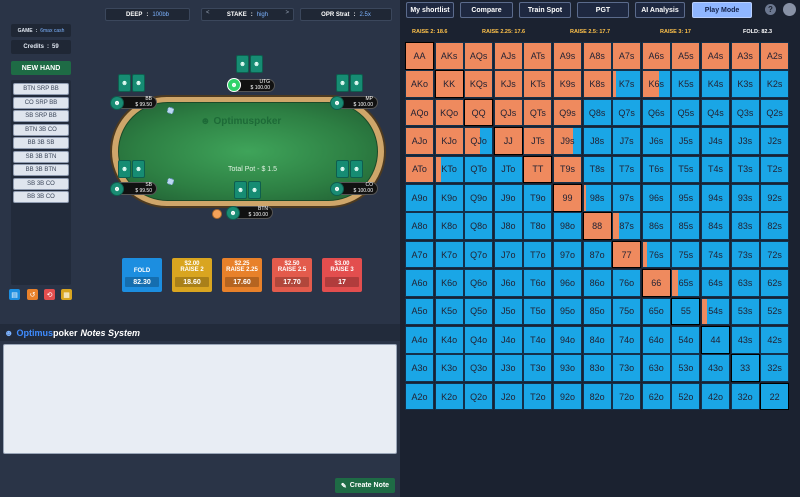 The width and height of the screenshot is (800, 497). What do you see at coordinates (449, 340) in the screenshot?
I see `hand-cell: K4o` at bounding box center [449, 340].